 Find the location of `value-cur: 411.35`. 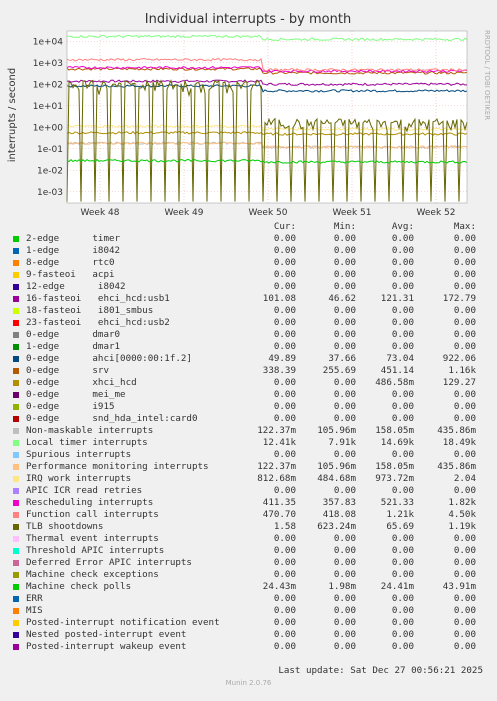

value-cur: 411.35 is located at coordinates (279, 502).